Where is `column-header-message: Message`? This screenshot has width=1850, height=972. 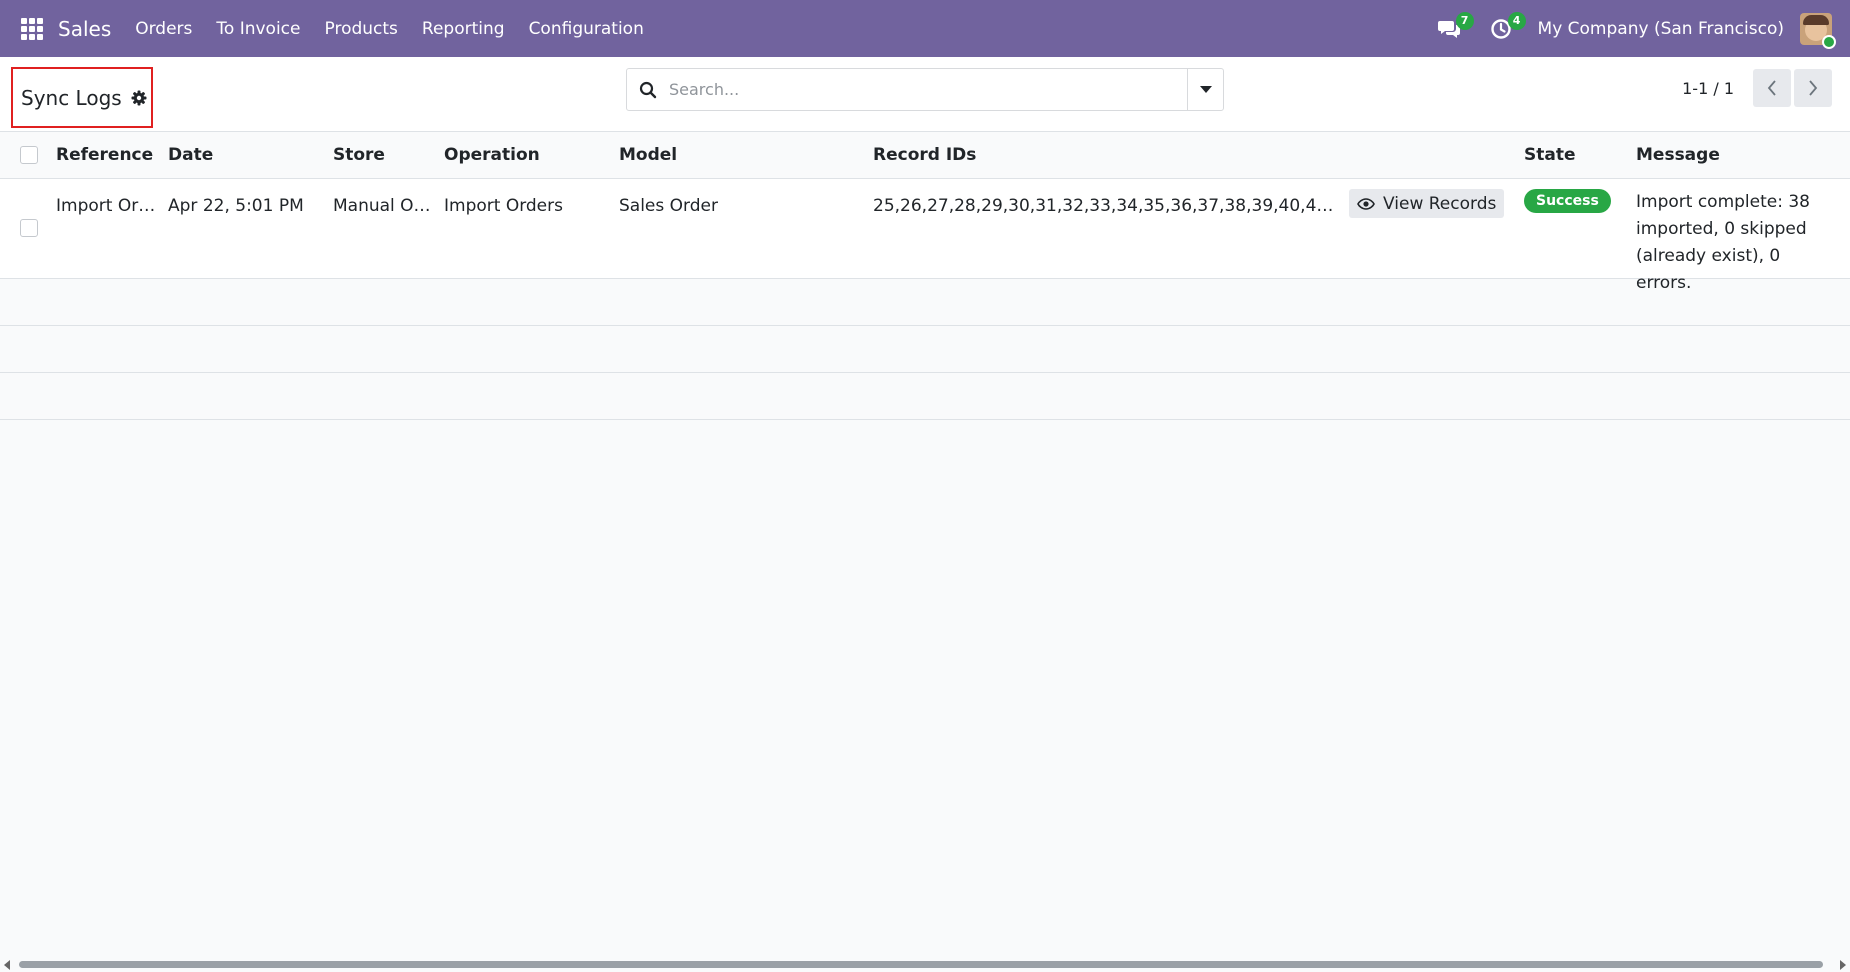 column-header-message: Message is located at coordinates (1678, 155).